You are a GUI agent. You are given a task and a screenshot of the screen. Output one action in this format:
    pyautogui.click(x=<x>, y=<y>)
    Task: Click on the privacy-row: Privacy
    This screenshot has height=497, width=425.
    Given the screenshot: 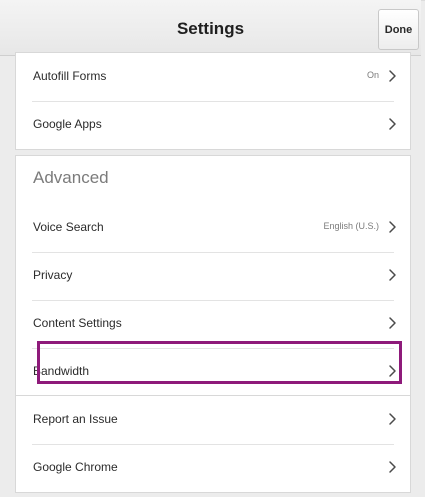 What is the action you would take?
    pyautogui.click(x=213, y=276)
    